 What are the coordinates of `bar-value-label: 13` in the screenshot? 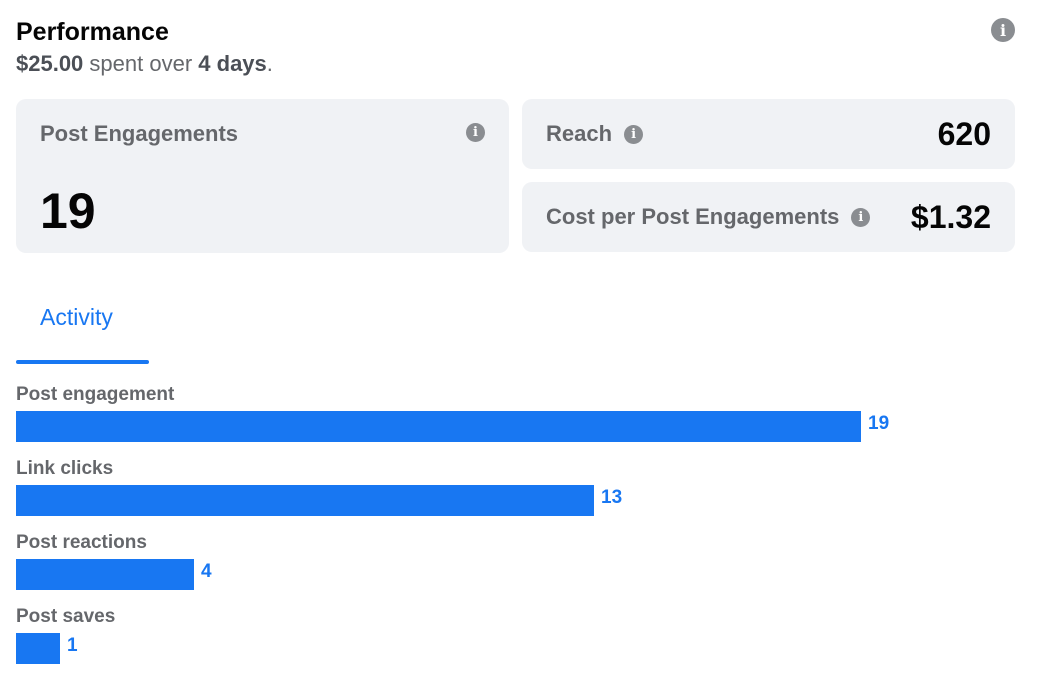 It's located at (612, 497).